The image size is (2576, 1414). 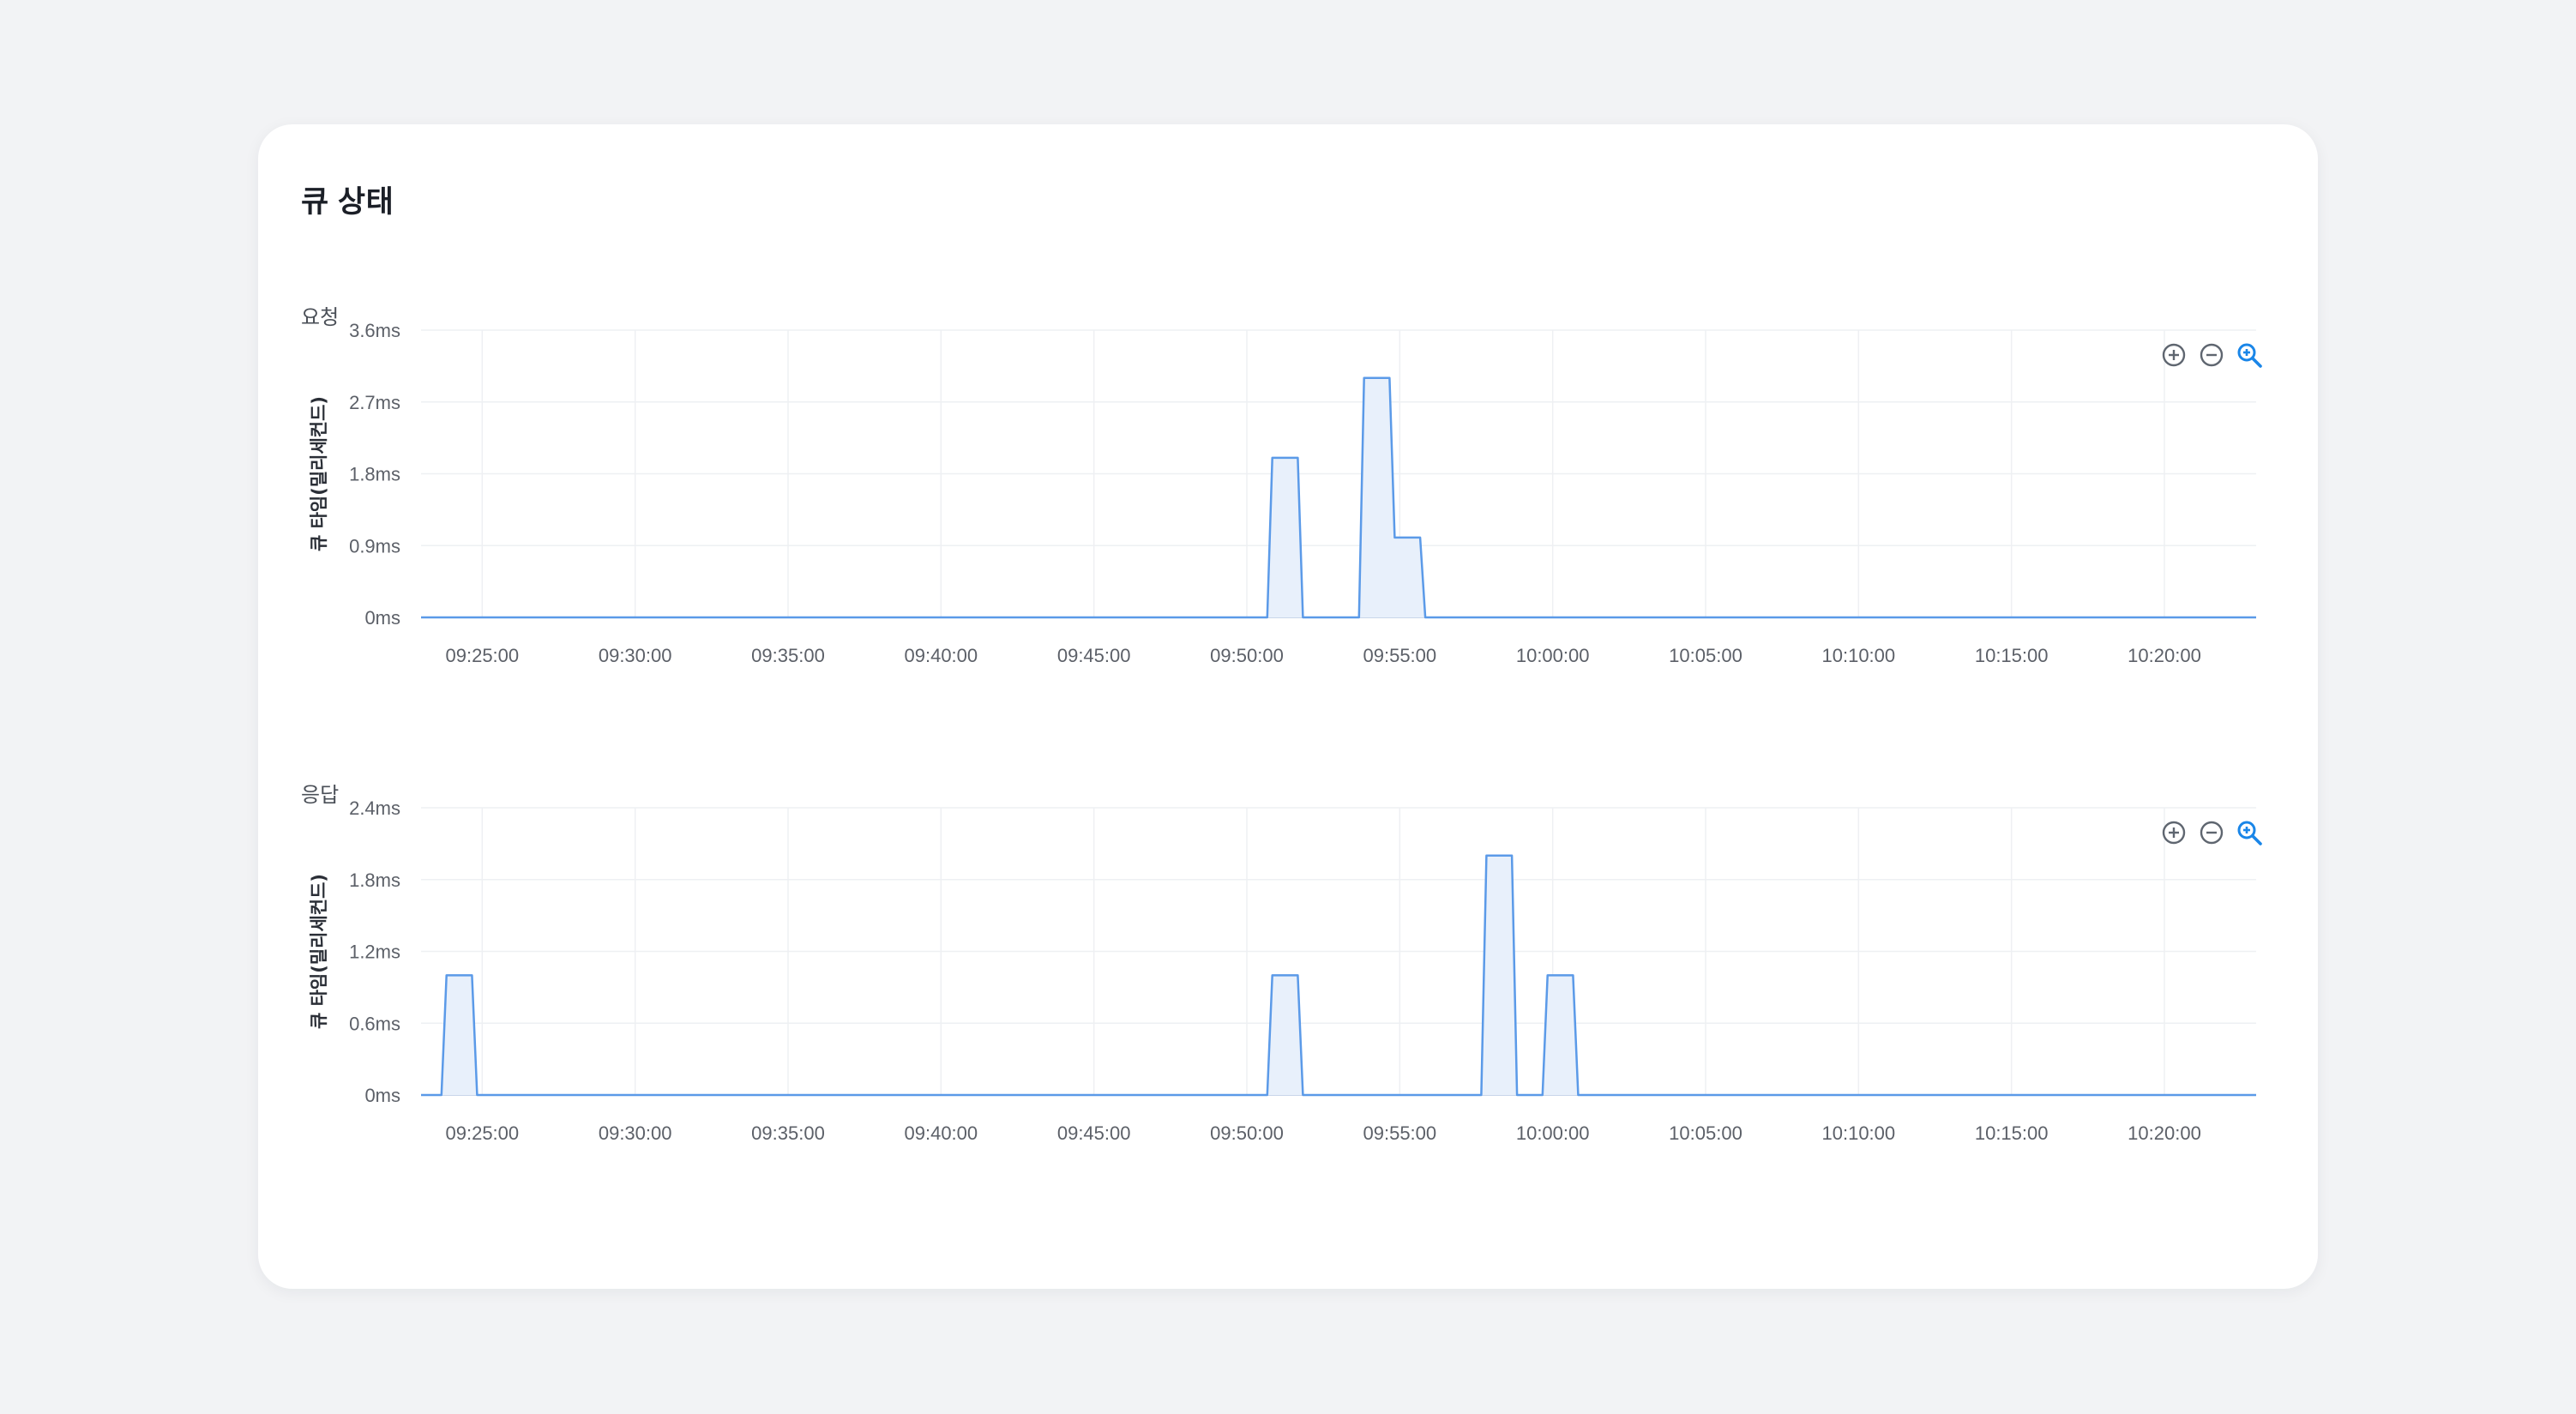 What do you see at coordinates (374, 1023) in the screenshot?
I see `y-tick-label: 0.6ms` at bounding box center [374, 1023].